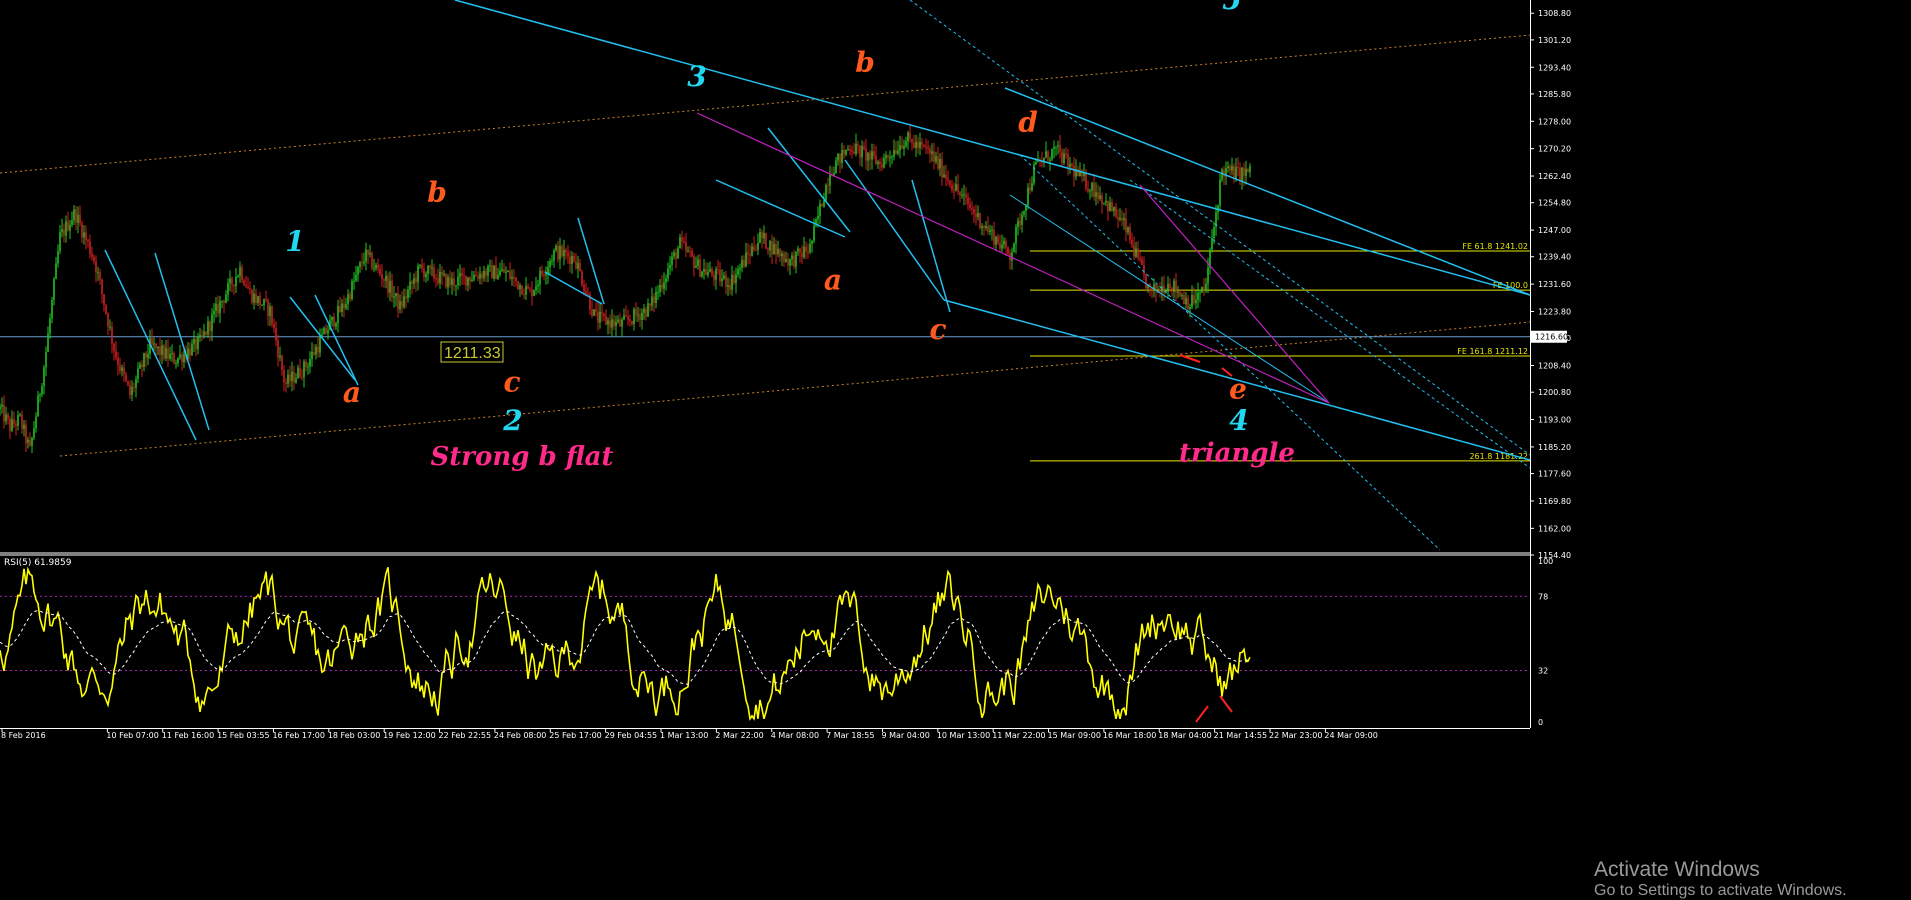 The width and height of the screenshot is (1911, 900). I want to click on price-tick-label: 1308.80, so click(1554, 13).